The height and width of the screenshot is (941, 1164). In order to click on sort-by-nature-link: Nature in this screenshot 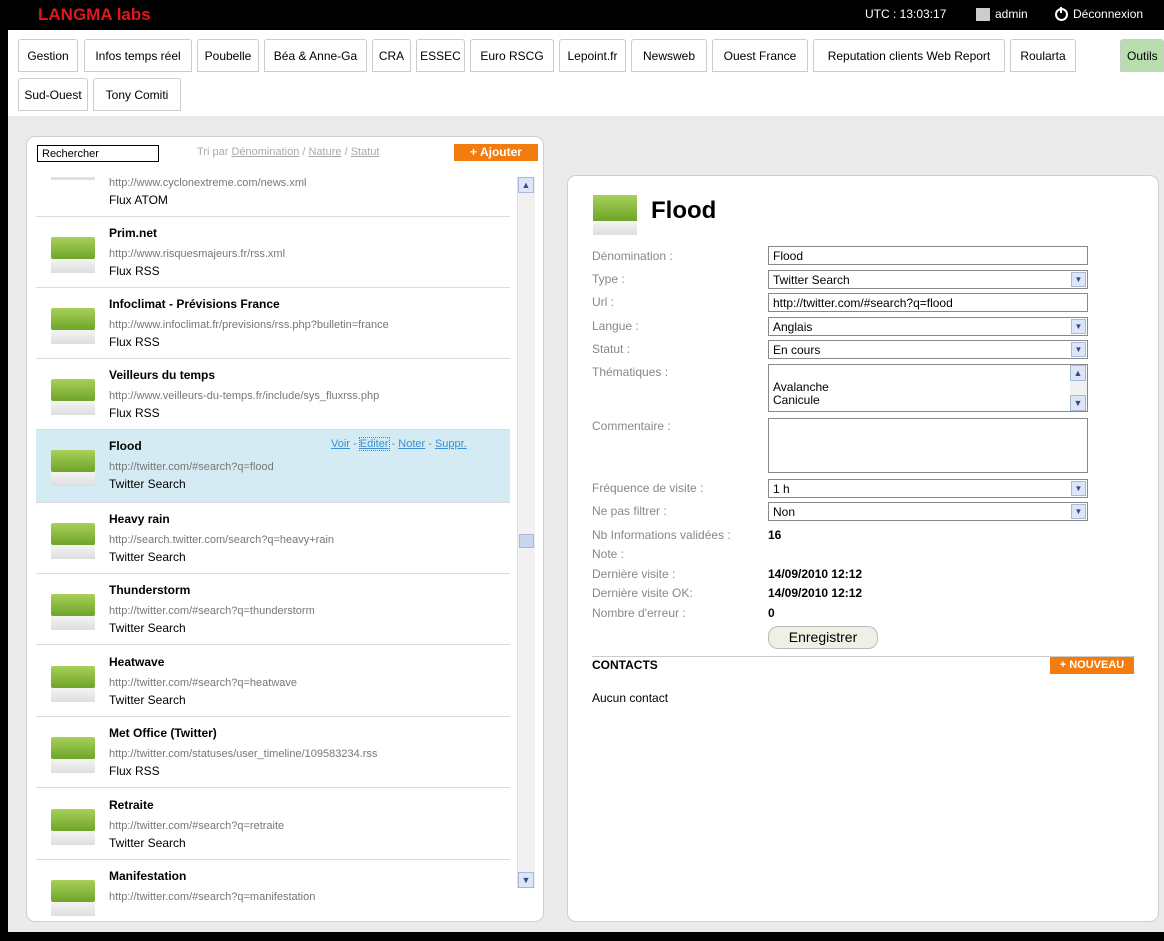, I will do `click(324, 152)`.